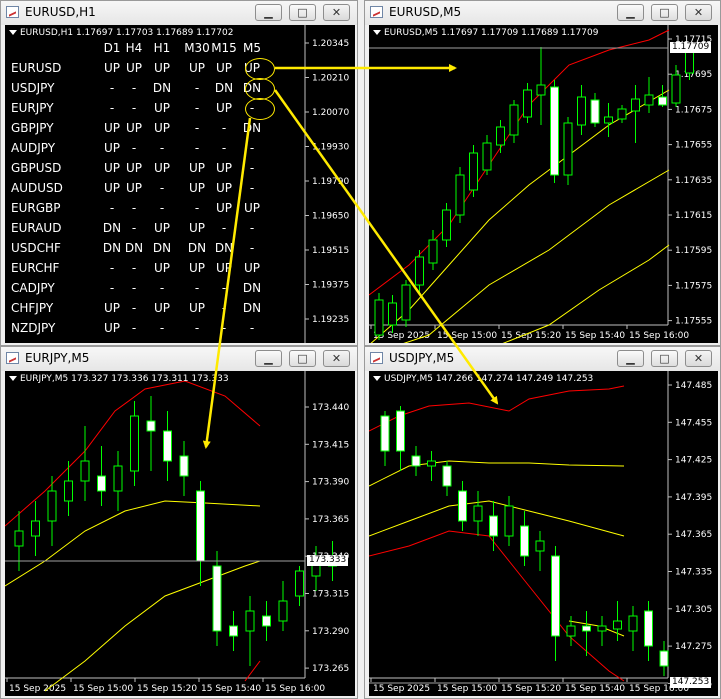  What do you see at coordinates (693, 251) in the screenshot?
I see `price-label: 1.17595` at bounding box center [693, 251].